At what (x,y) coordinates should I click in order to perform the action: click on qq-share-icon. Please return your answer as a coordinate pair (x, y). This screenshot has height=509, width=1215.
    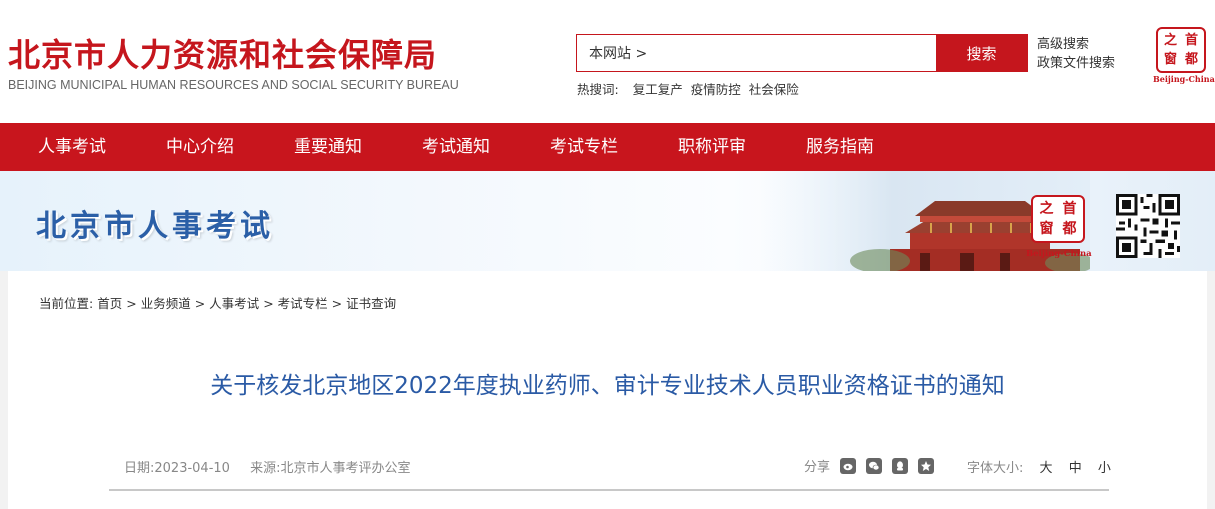
    Looking at the image, I should click on (900, 465).